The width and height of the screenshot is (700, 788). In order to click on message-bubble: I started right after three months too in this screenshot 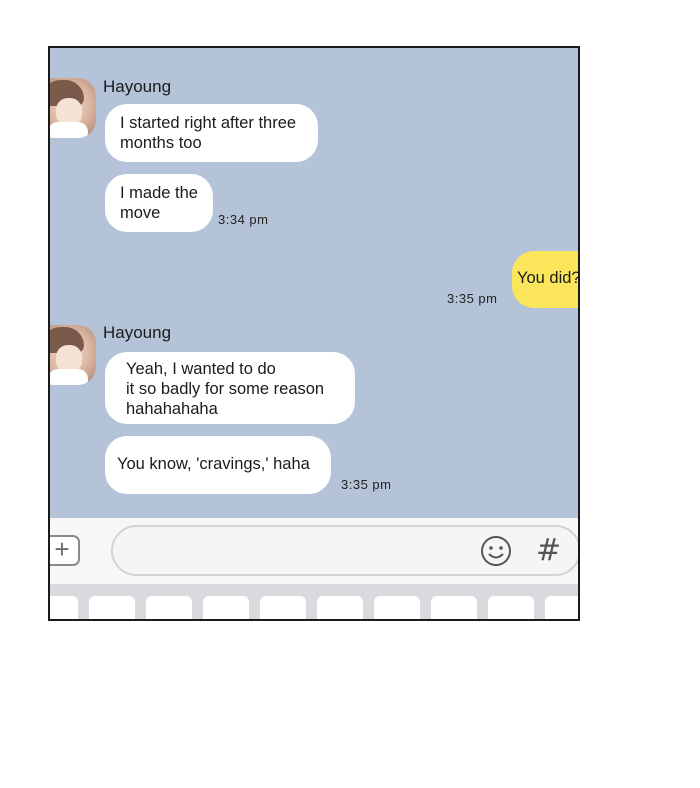, I will do `click(211, 133)`.